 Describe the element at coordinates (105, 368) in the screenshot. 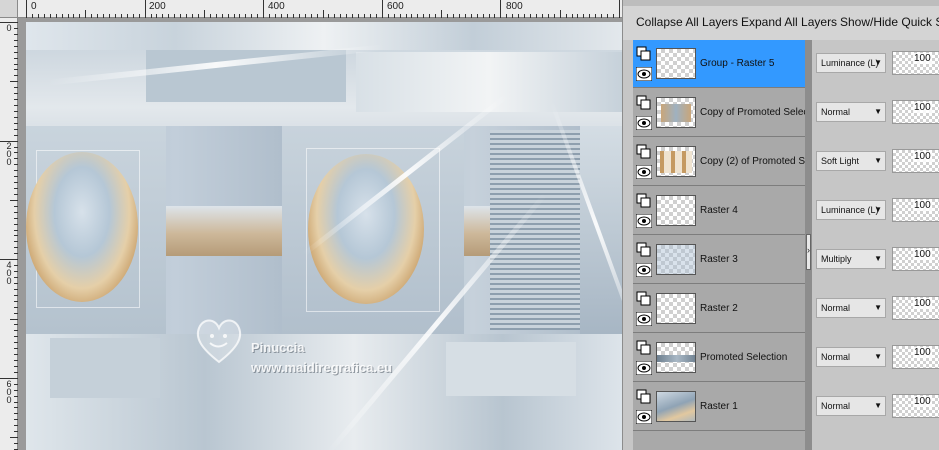

I see `image-bottom-block` at that location.